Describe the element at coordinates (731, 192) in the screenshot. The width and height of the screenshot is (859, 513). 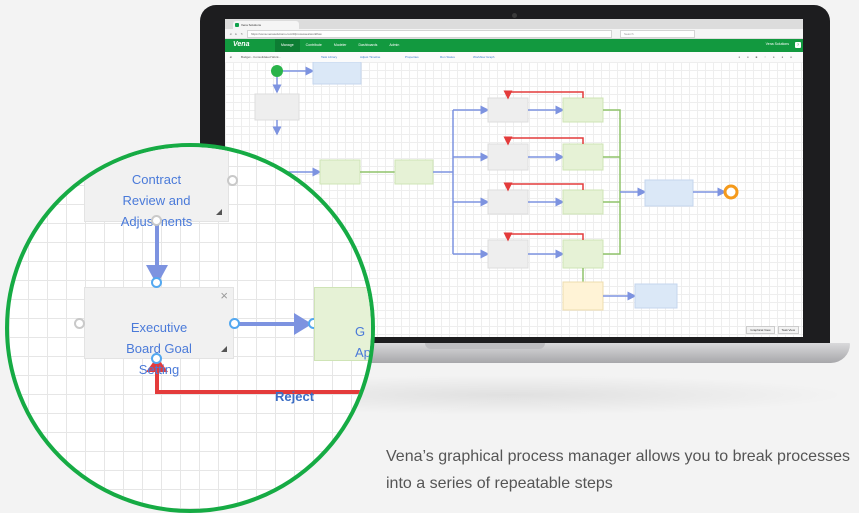
I see `end-node-icon` at that location.